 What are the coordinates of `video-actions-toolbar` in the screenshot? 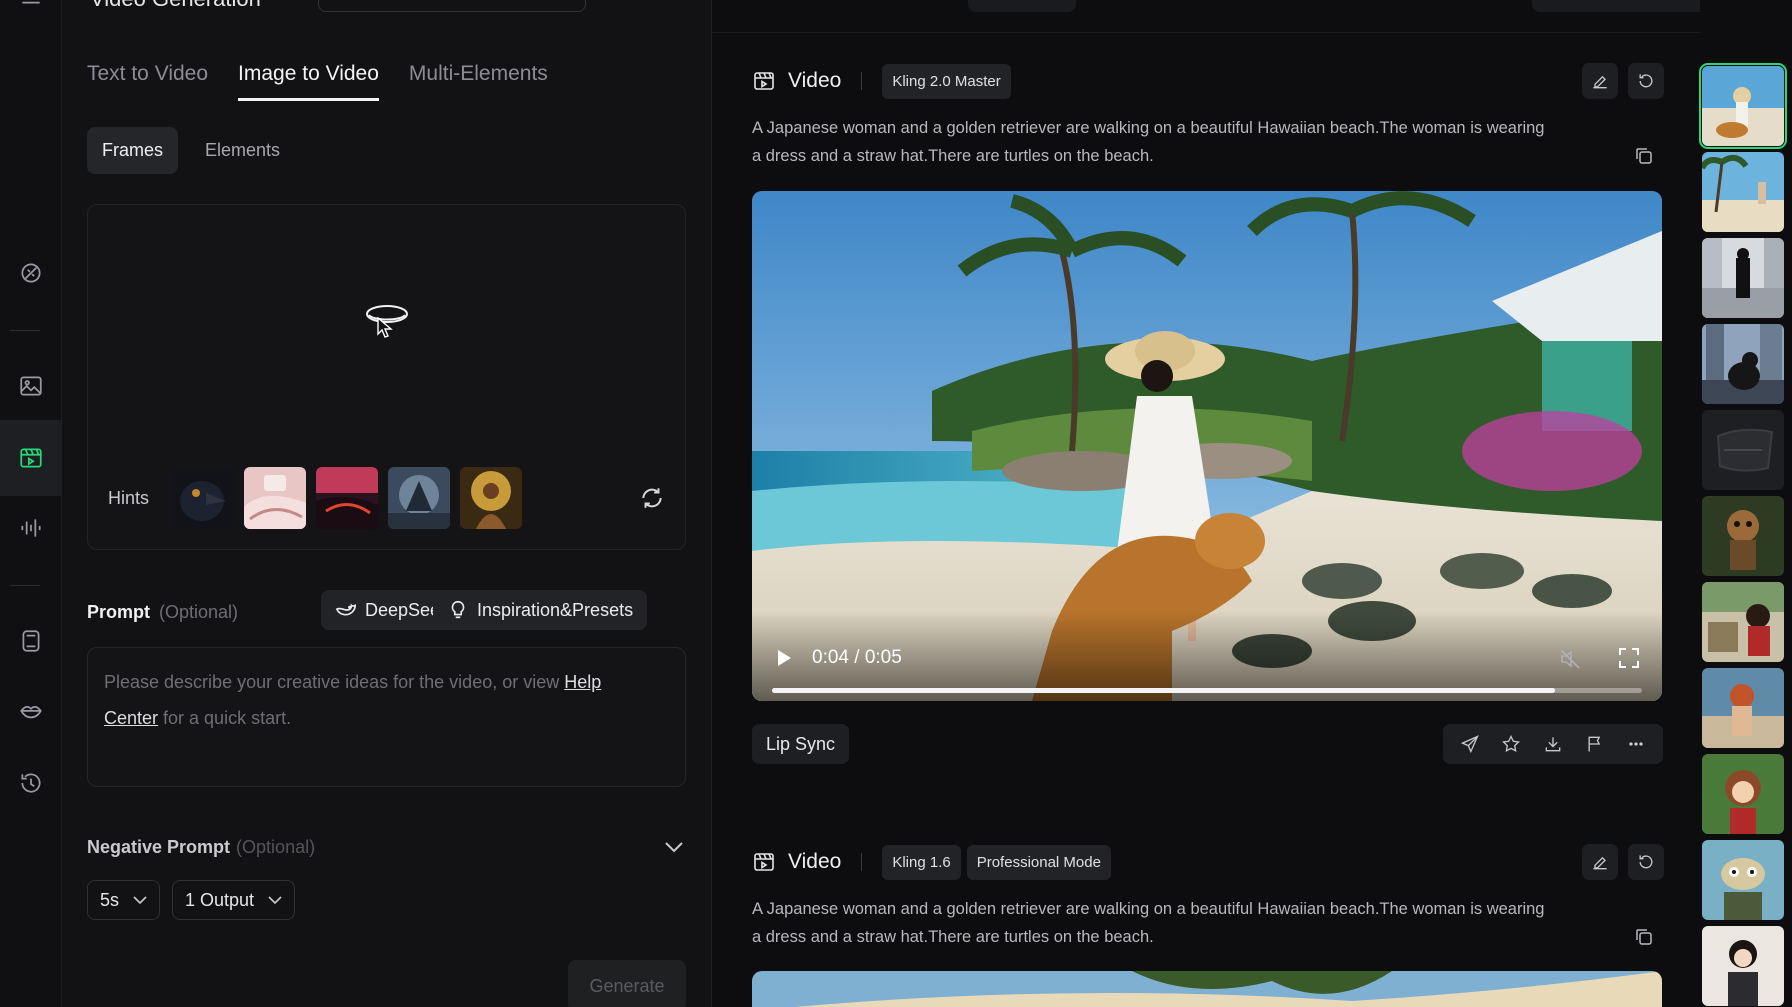 It's located at (1553, 744).